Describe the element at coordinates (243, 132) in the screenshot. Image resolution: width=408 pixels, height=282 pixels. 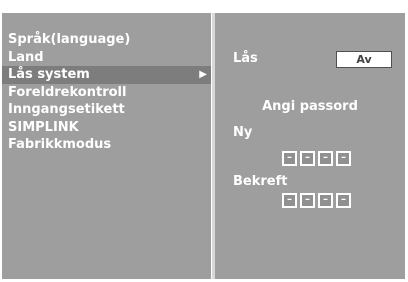
I see `new-password-label: Ny` at that location.